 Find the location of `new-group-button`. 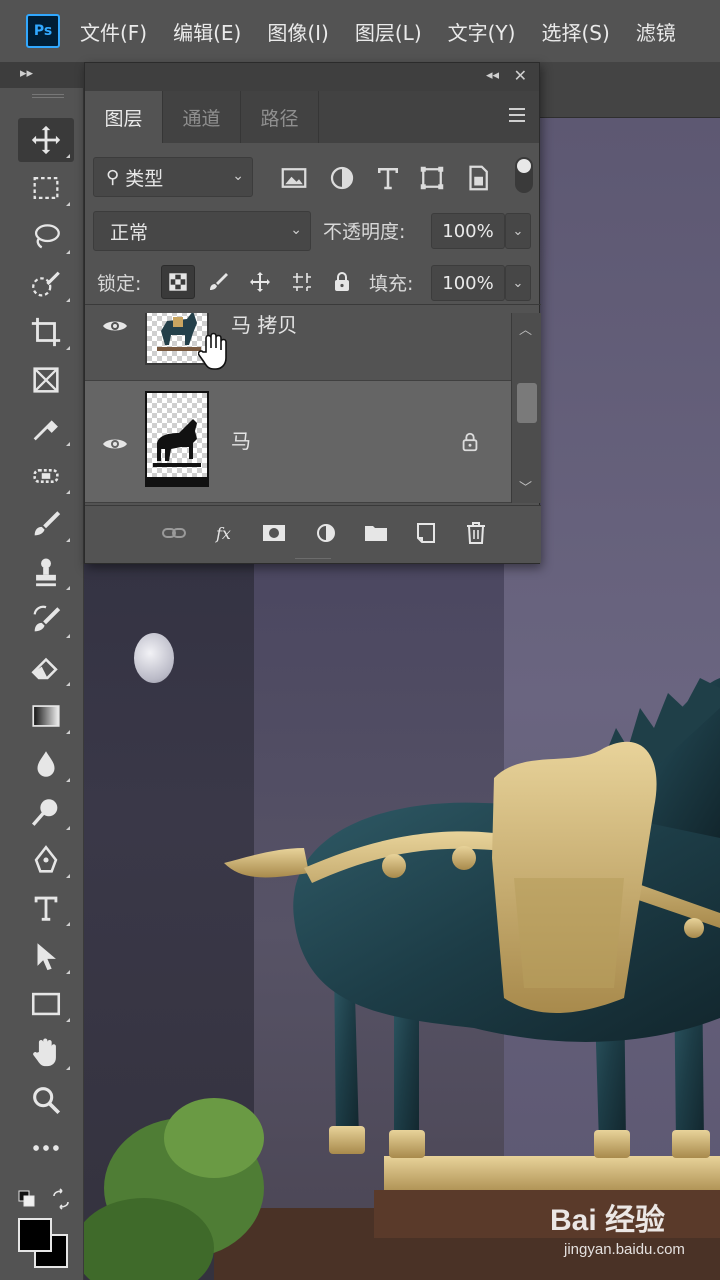

new-group-button is located at coordinates (376, 533).